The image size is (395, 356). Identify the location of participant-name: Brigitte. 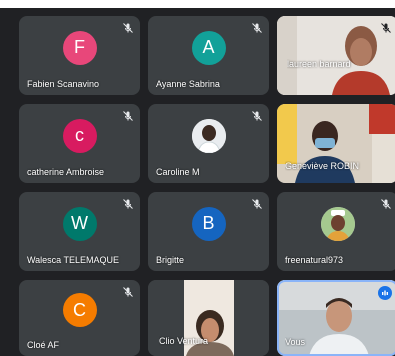
(170, 260).